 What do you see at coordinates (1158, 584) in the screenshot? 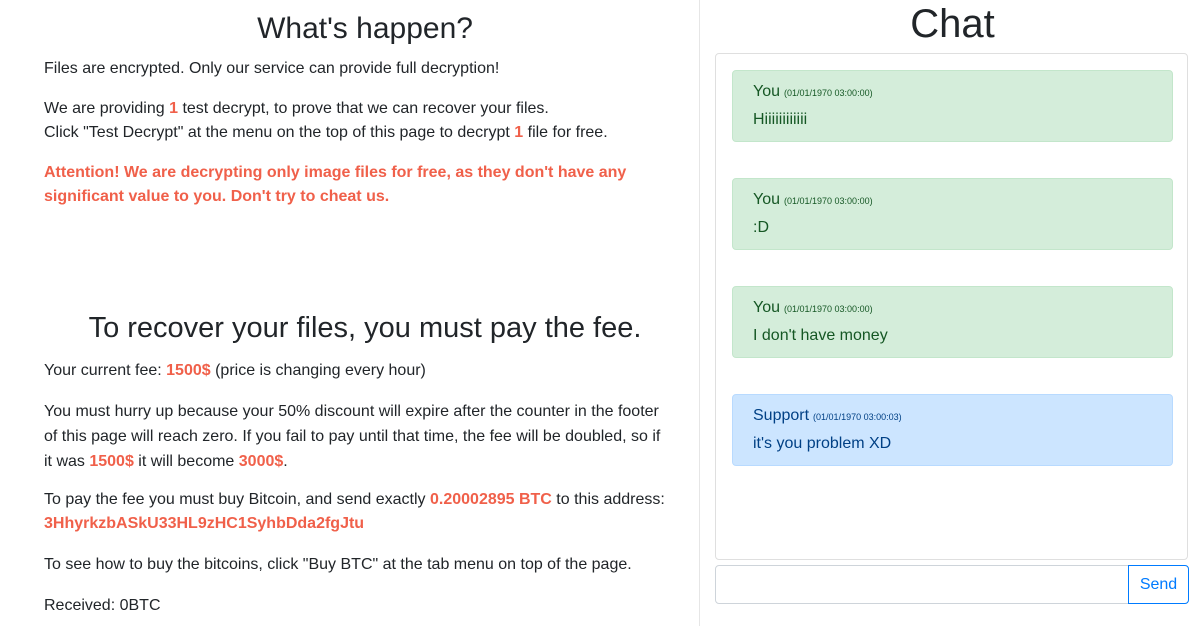
I see `send-button: Send` at bounding box center [1158, 584].